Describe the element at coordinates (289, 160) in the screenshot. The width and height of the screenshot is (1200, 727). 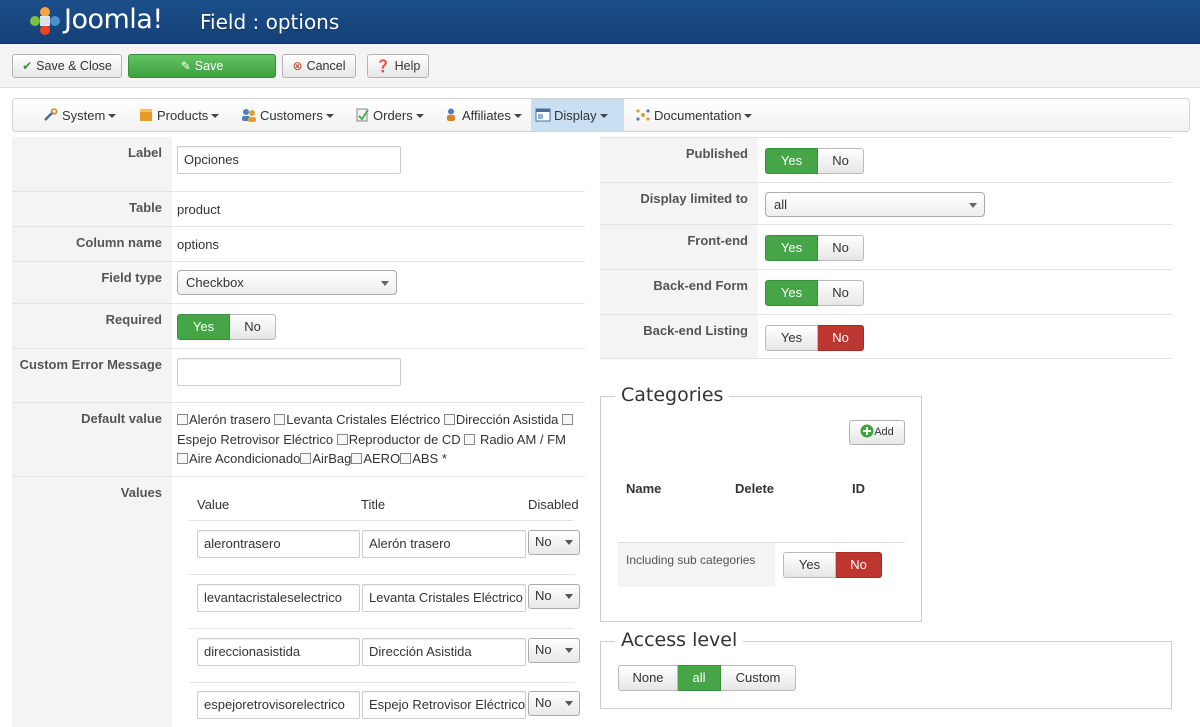
I see `label-input: Opciones` at that location.